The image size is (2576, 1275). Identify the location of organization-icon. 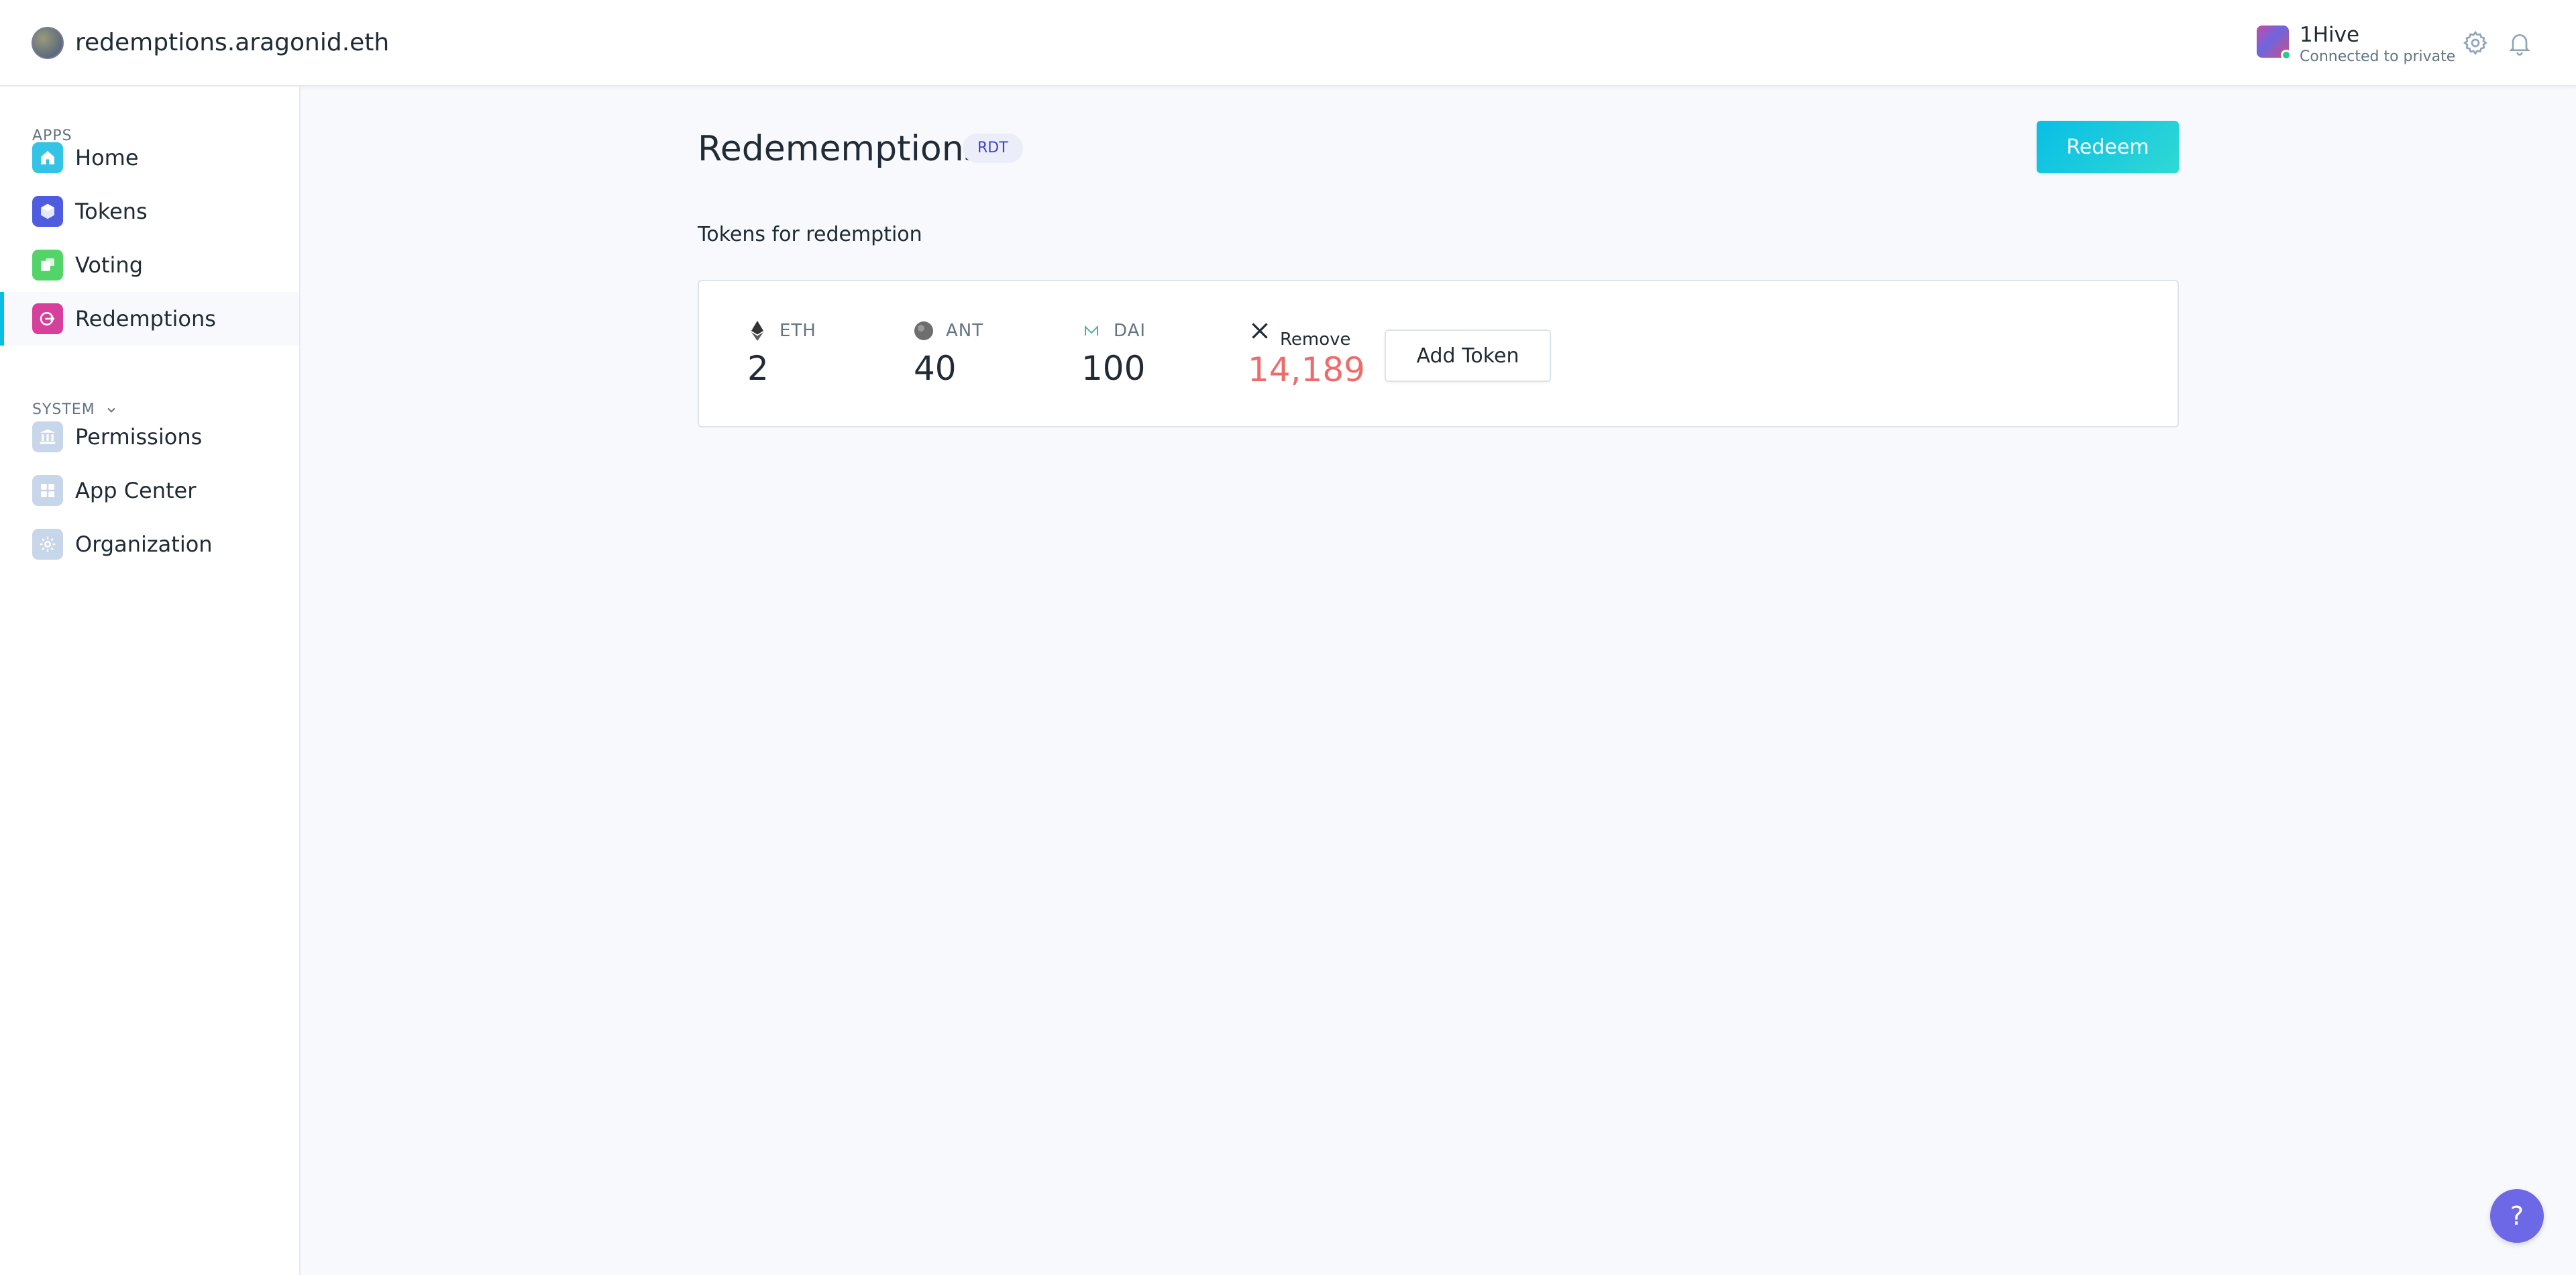
(47, 544).